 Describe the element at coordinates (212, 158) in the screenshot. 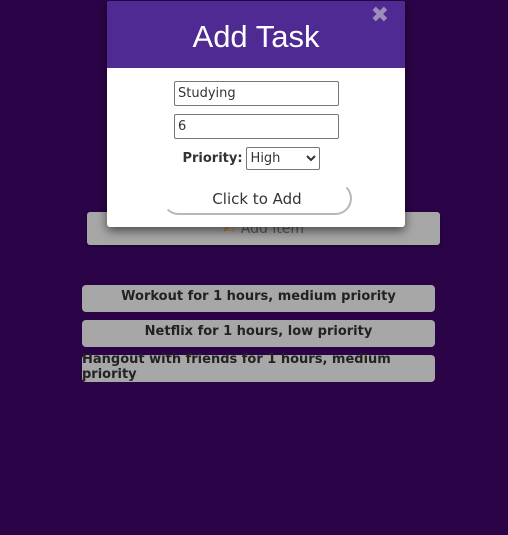

I see `priority-label: Priority:` at that location.